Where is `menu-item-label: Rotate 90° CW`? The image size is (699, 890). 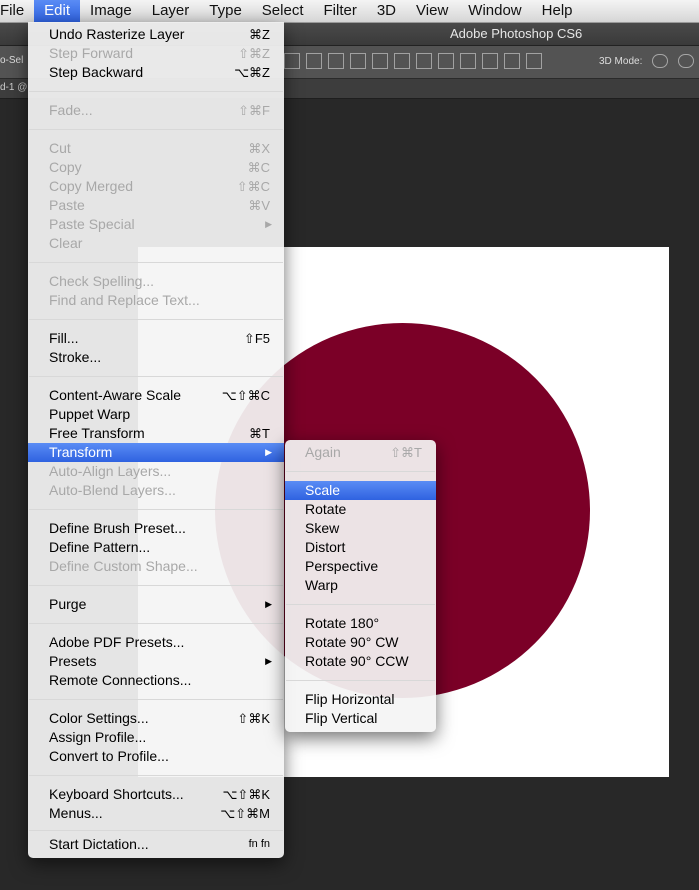 menu-item-label: Rotate 90° CW is located at coordinates (352, 642).